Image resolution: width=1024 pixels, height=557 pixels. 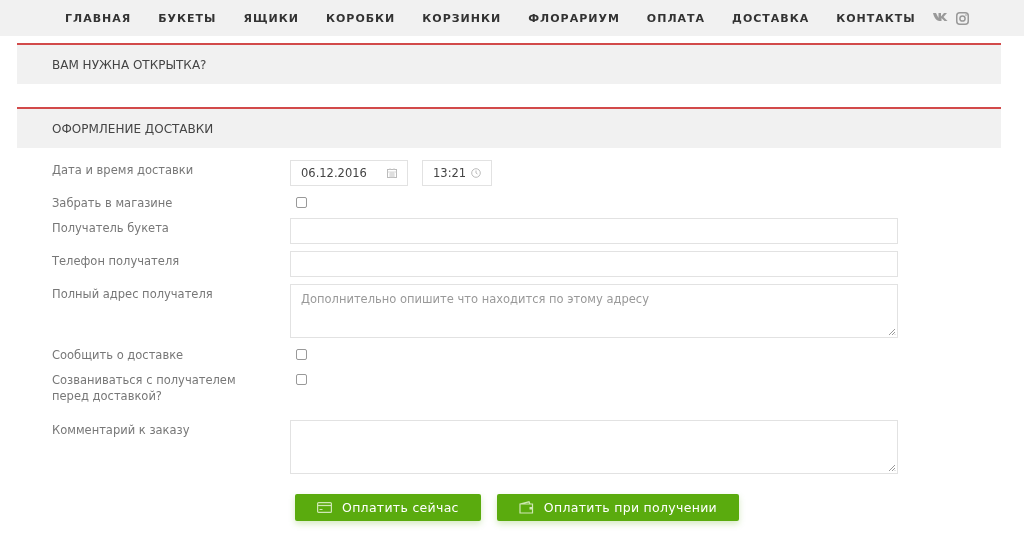 I want to click on nav-link: ФЛОРАРИУМ, so click(x=574, y=18).